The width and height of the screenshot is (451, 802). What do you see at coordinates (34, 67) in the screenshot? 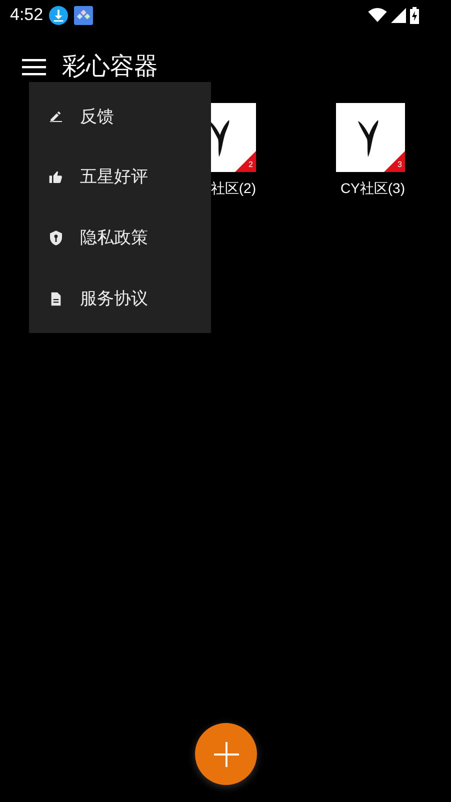
I see `menu-icon` at bounding box center [34, 67].